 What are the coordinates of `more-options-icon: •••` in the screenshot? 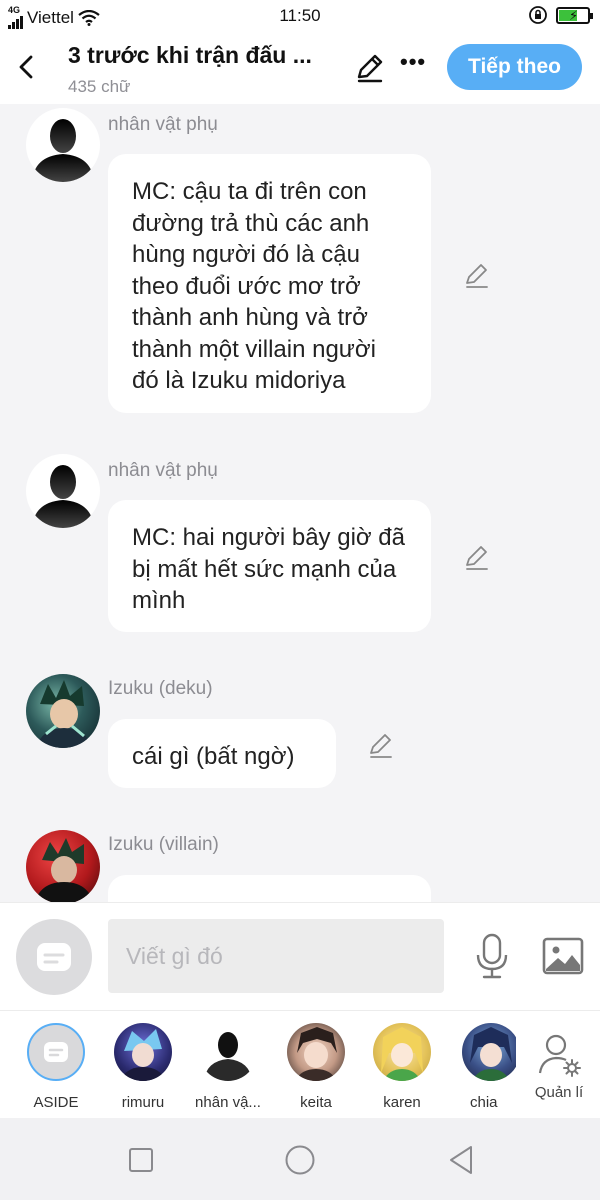 It's located at (414, 64).